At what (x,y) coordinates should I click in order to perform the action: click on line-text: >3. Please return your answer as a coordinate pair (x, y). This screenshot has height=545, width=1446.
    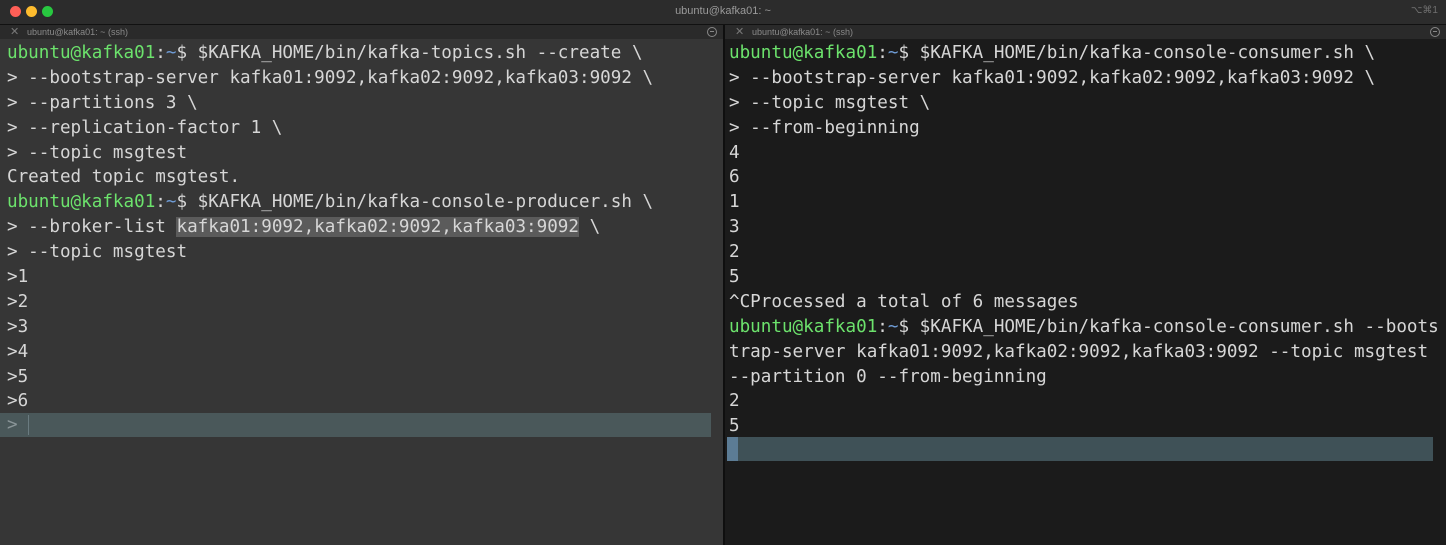
    Looking at the image, I should click on (18, 326).